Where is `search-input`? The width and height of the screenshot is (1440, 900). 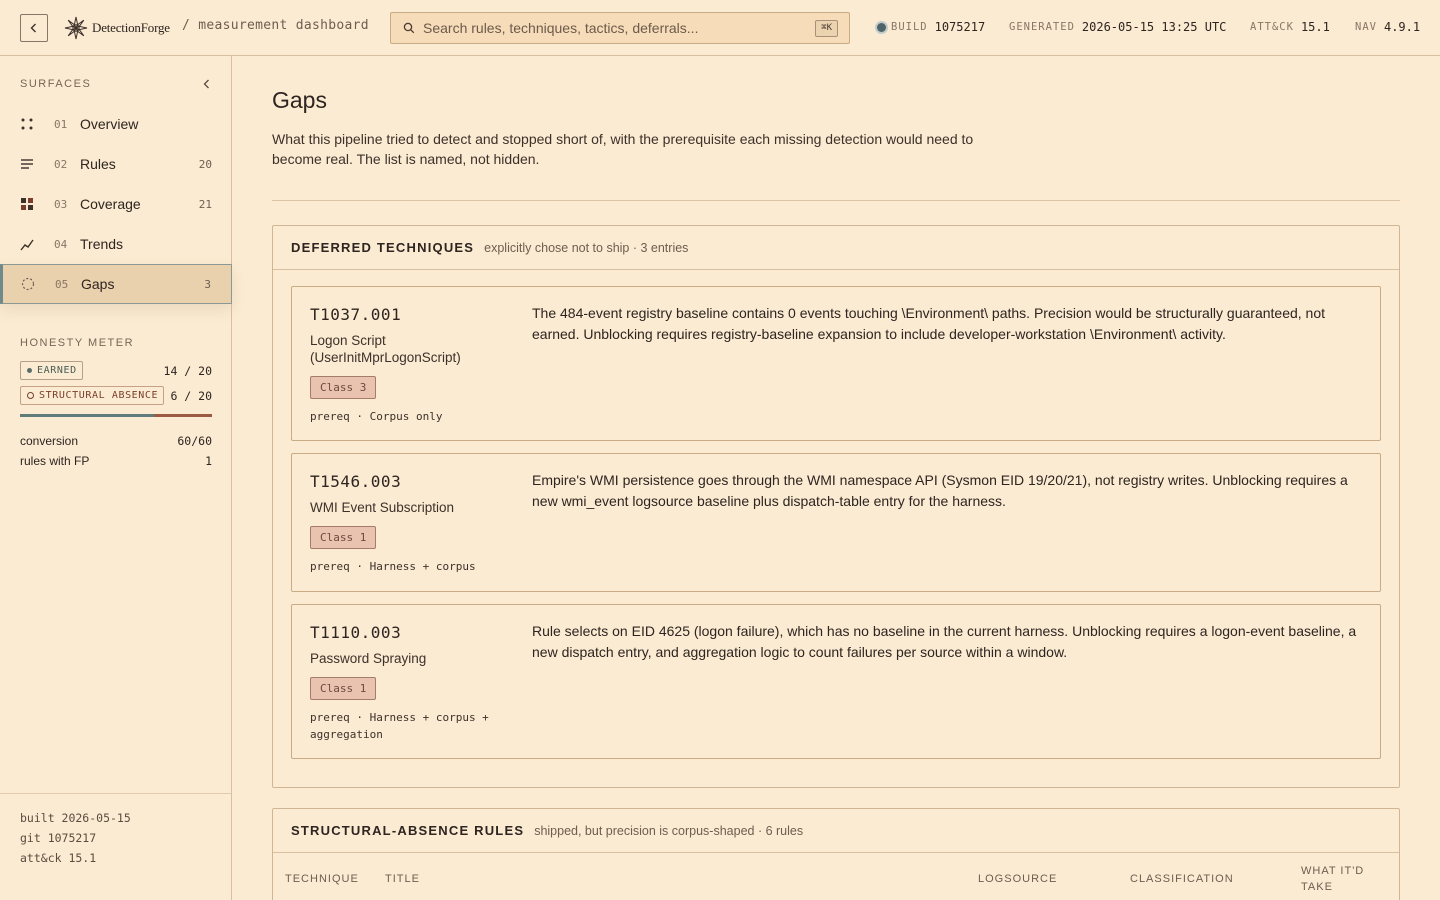 search-input is located at coordinates (613, 28).